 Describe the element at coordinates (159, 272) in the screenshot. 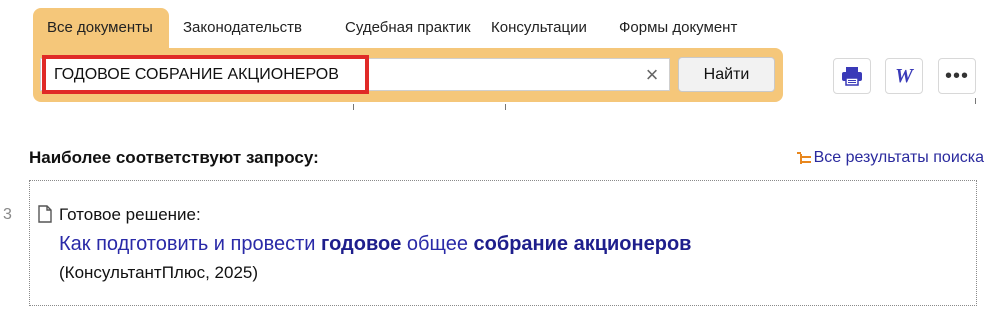

I see `result-source: (КонсультантПлюс, 2025)` at that location.